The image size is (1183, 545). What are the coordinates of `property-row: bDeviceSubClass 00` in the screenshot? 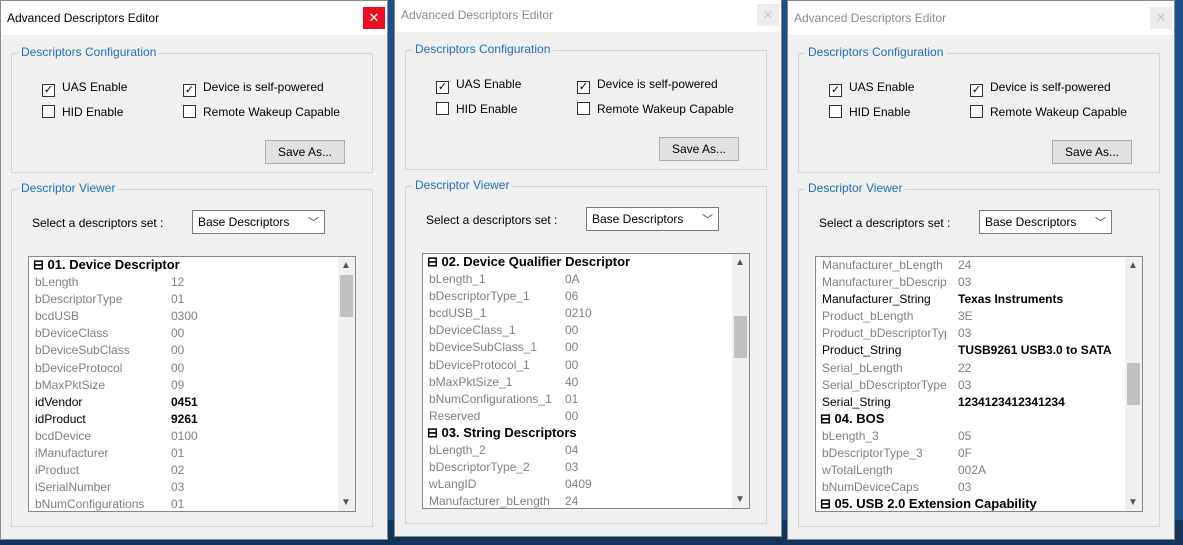 It's located at (184, 350).